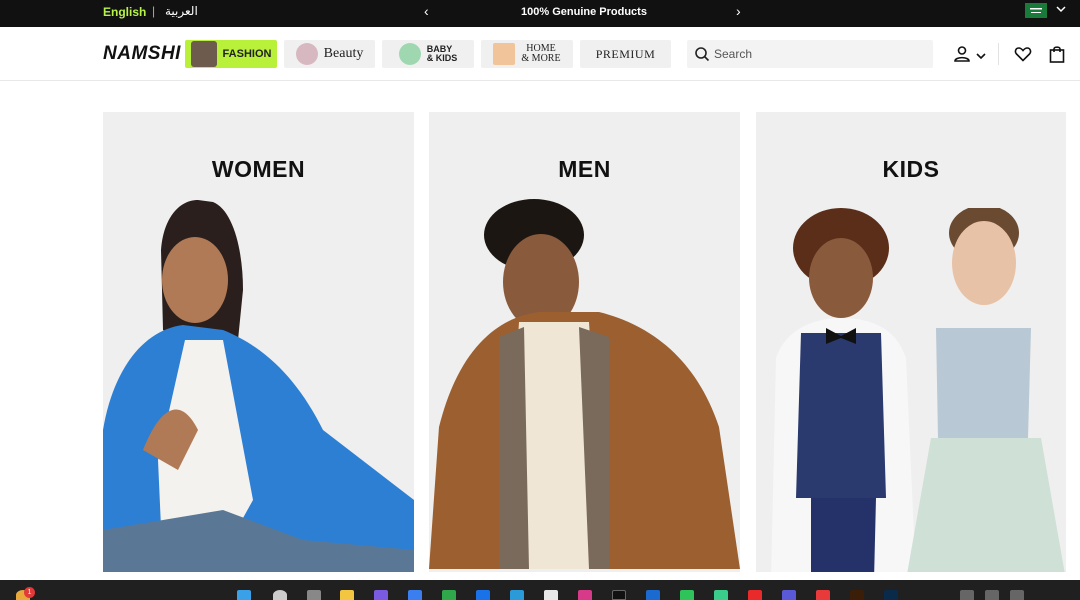  Describe the element at coordinates (962, 56) in the screenshot. I see `user-icon` at that location.